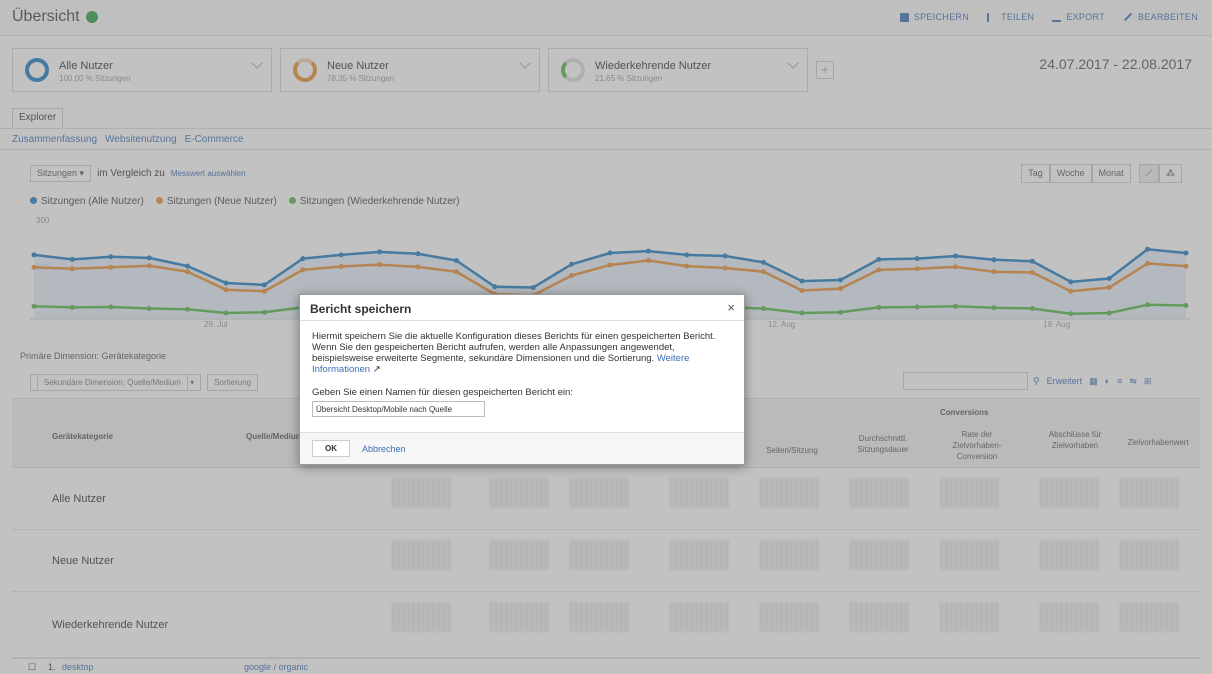  Describe the element at coordinates (398, 409) in the screenshot. I see `report-name-input` at that location.